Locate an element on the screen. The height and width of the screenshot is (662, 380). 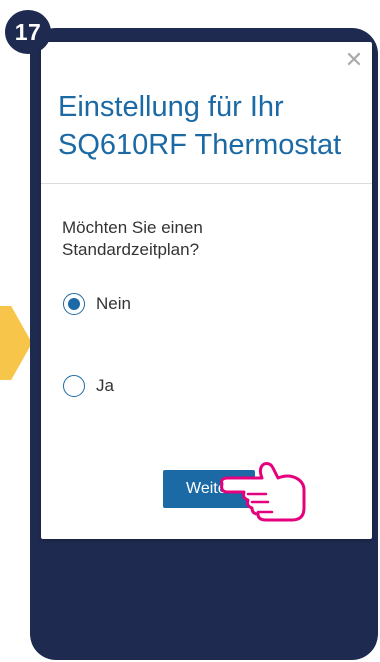
option-nein: Nein is located at coordinates (97, 304).